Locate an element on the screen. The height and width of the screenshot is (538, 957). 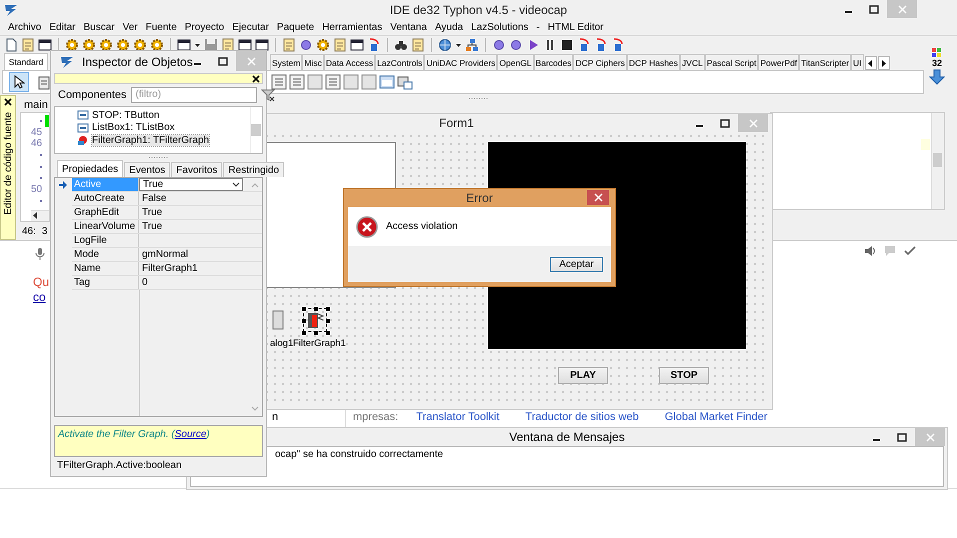
close-button is located at coordinates (598, 197).